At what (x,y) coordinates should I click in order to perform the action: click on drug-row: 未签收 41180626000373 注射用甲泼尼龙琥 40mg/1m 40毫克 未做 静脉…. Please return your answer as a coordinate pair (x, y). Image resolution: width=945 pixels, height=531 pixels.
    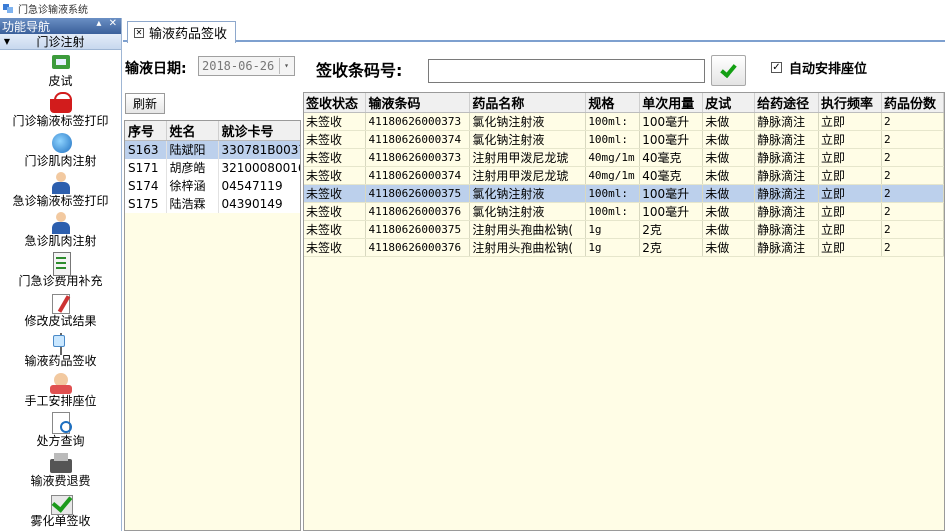
    Looking at the image, I should click on (624, 157).